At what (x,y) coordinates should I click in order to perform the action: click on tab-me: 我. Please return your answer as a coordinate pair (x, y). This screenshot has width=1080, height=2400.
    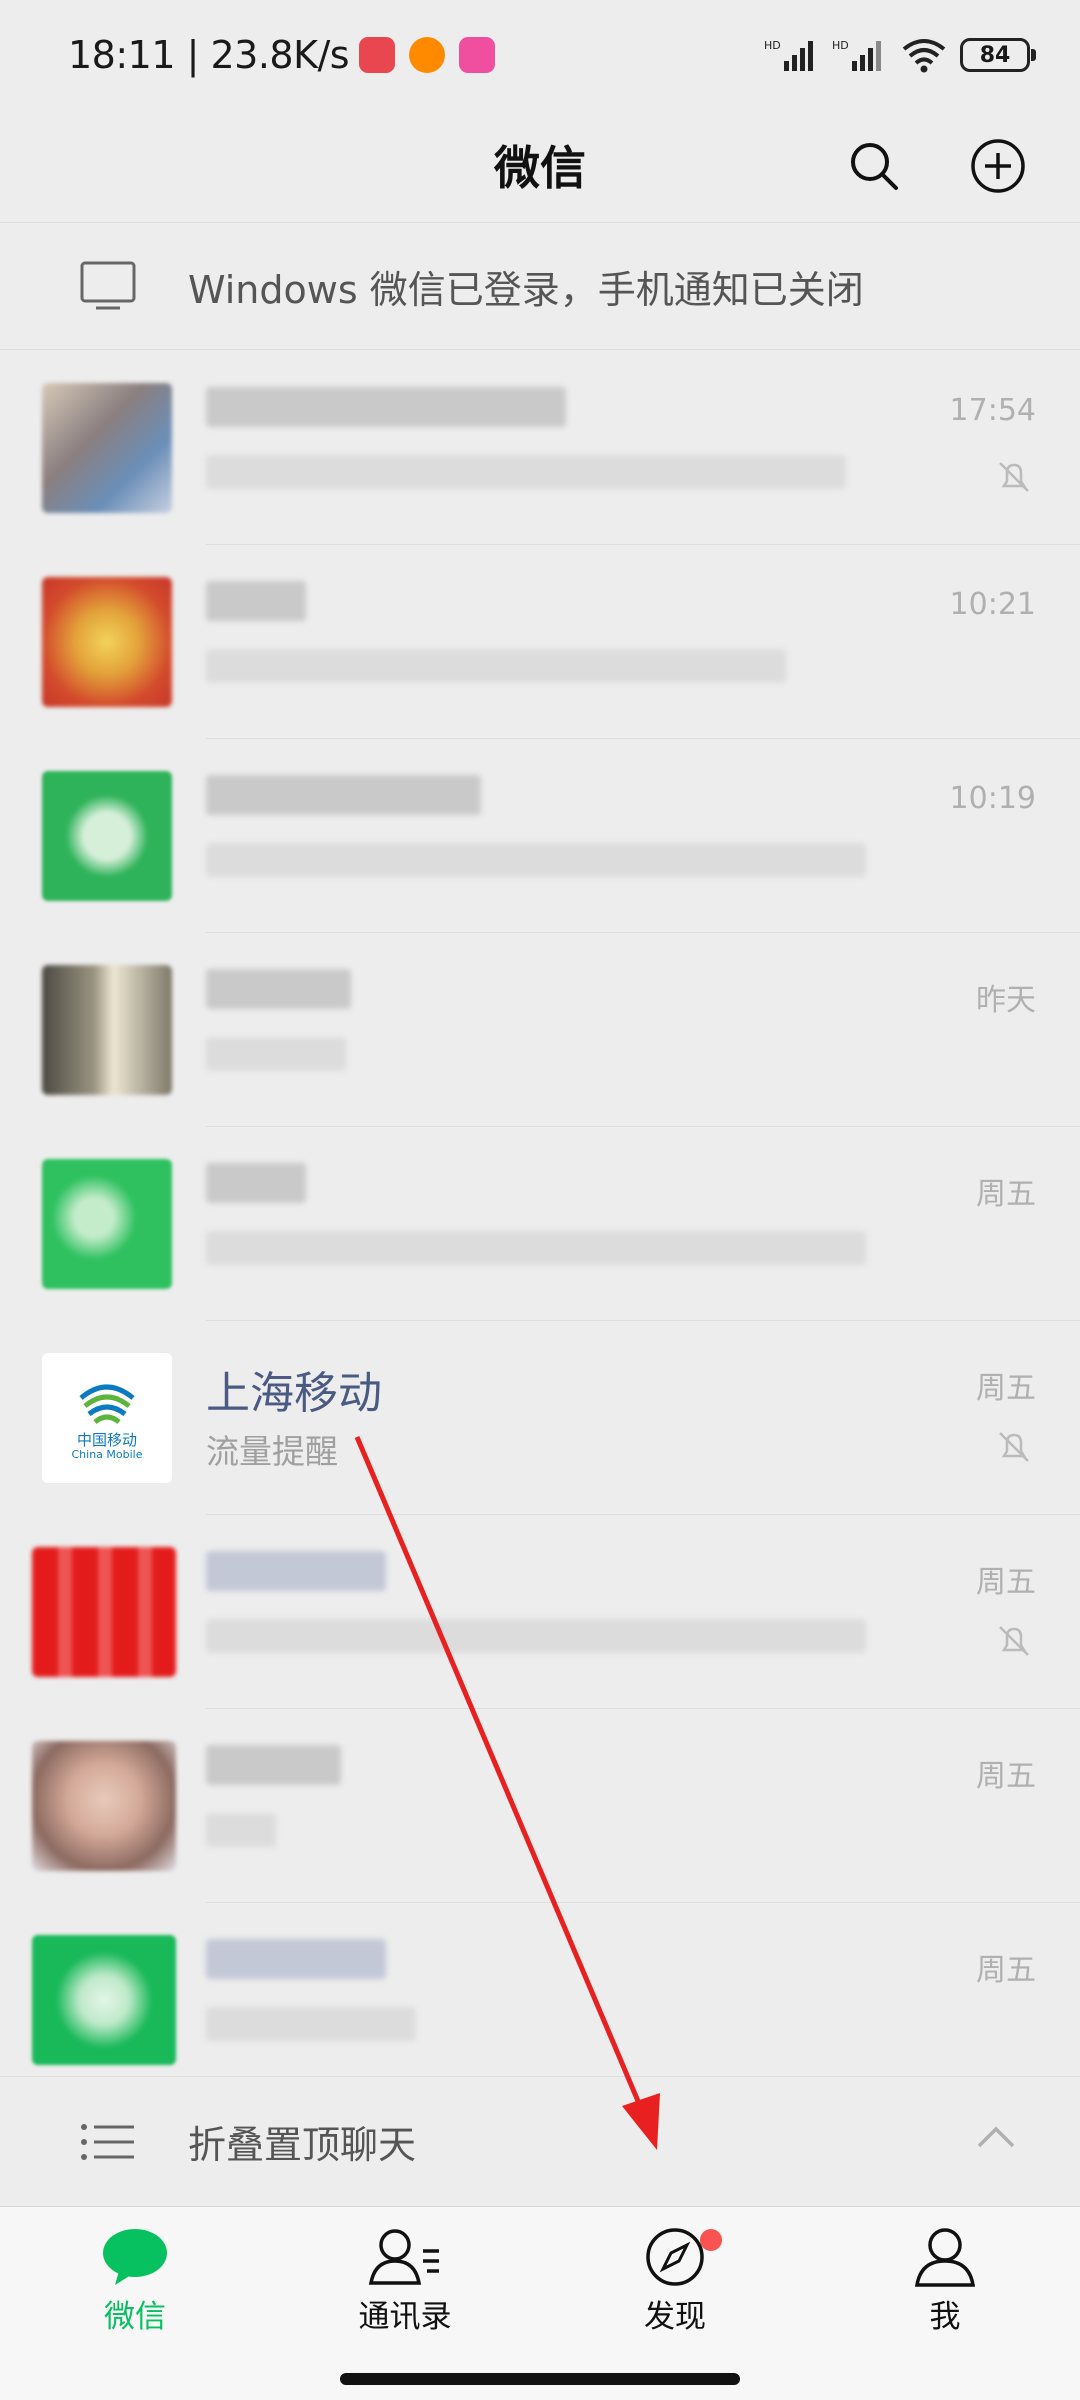
    Looking at the image, I should click on (945, 2303).